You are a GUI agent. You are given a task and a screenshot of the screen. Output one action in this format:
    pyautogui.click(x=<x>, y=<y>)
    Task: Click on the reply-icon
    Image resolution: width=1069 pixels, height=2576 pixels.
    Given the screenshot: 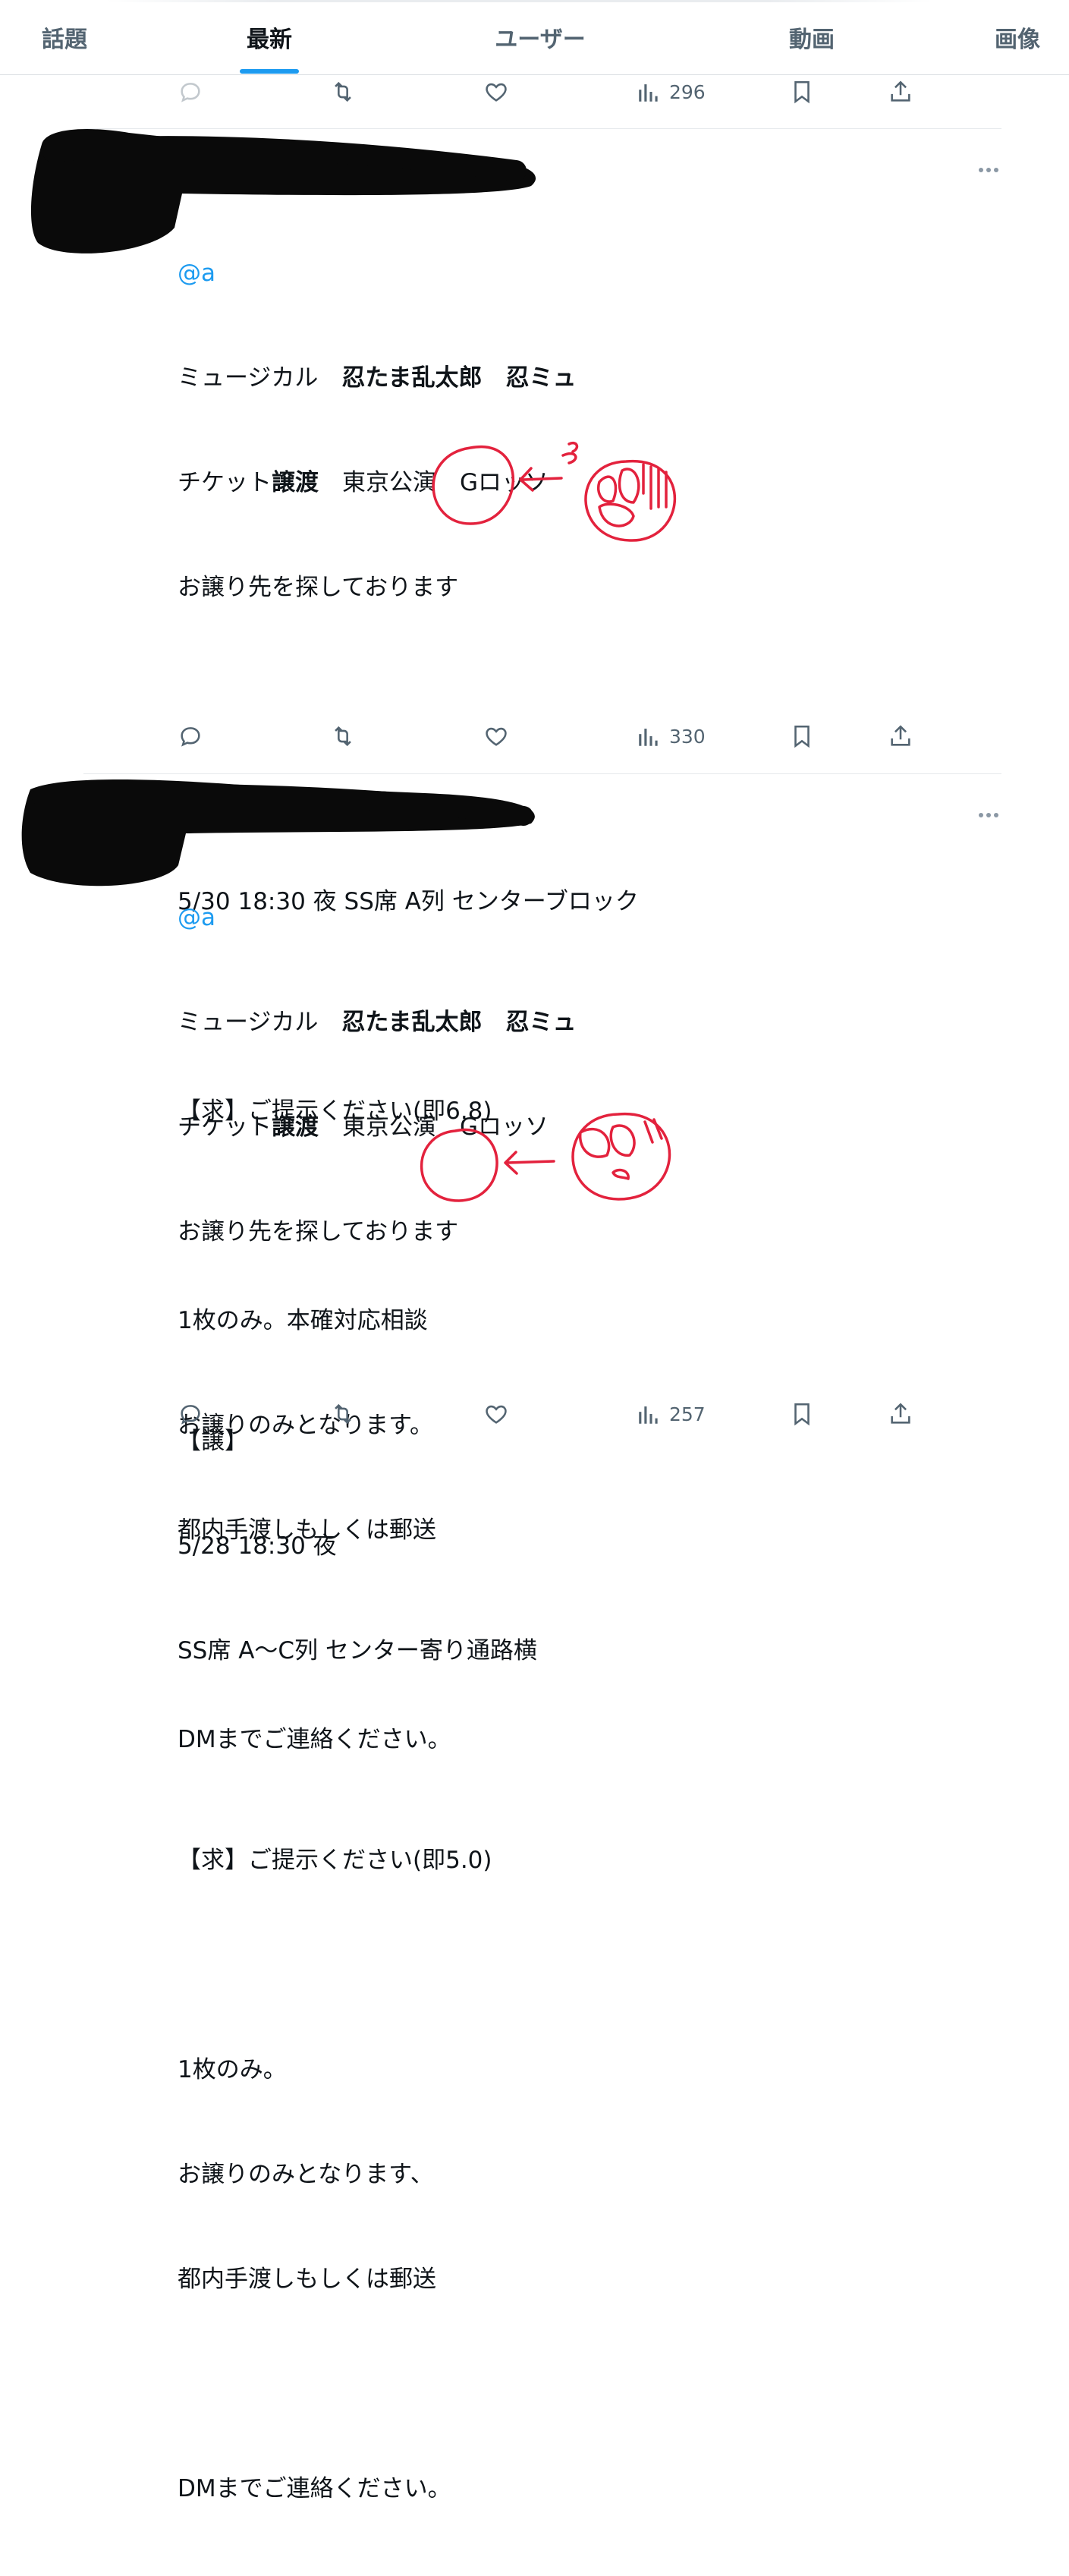 What is the action you would take?
    pyautogui.click(x=190, y=1415)
    